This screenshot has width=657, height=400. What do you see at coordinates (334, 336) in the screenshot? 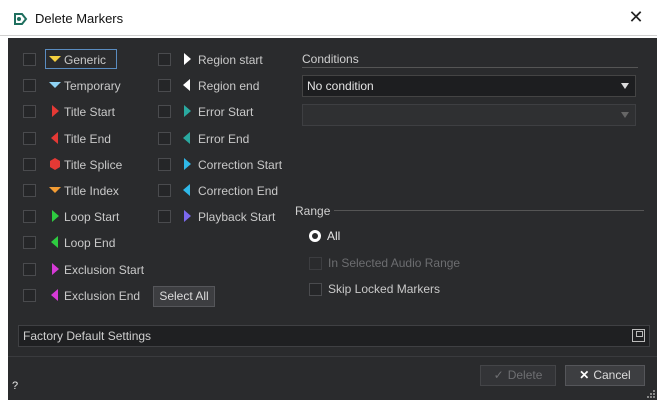
I see `presets-bar: Factory Default Settings` at bounding box center [334, 336].